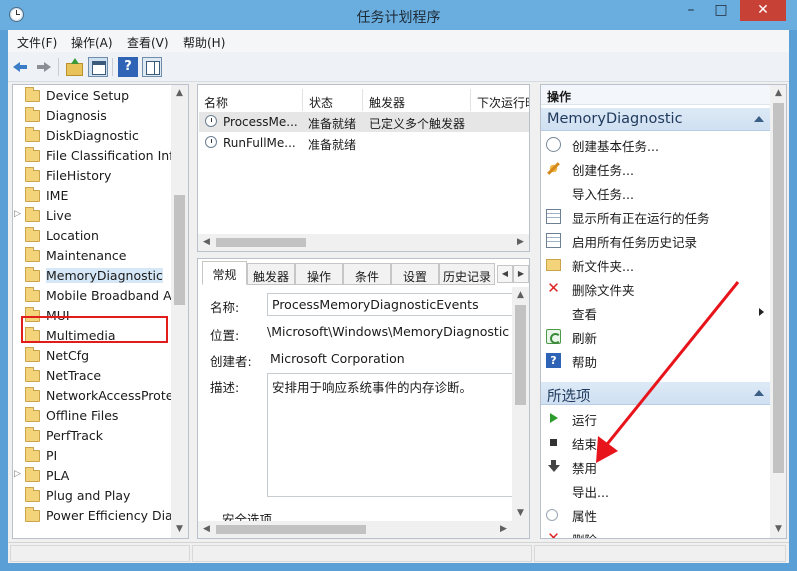 Image resolution: width=797 pixels, height=571 pixels. What do you see at coordinates (179, 311) in the screenshot?
I see `tree-vertical-scrollbar: ▲ ▼` at bounding box center [179, 311].